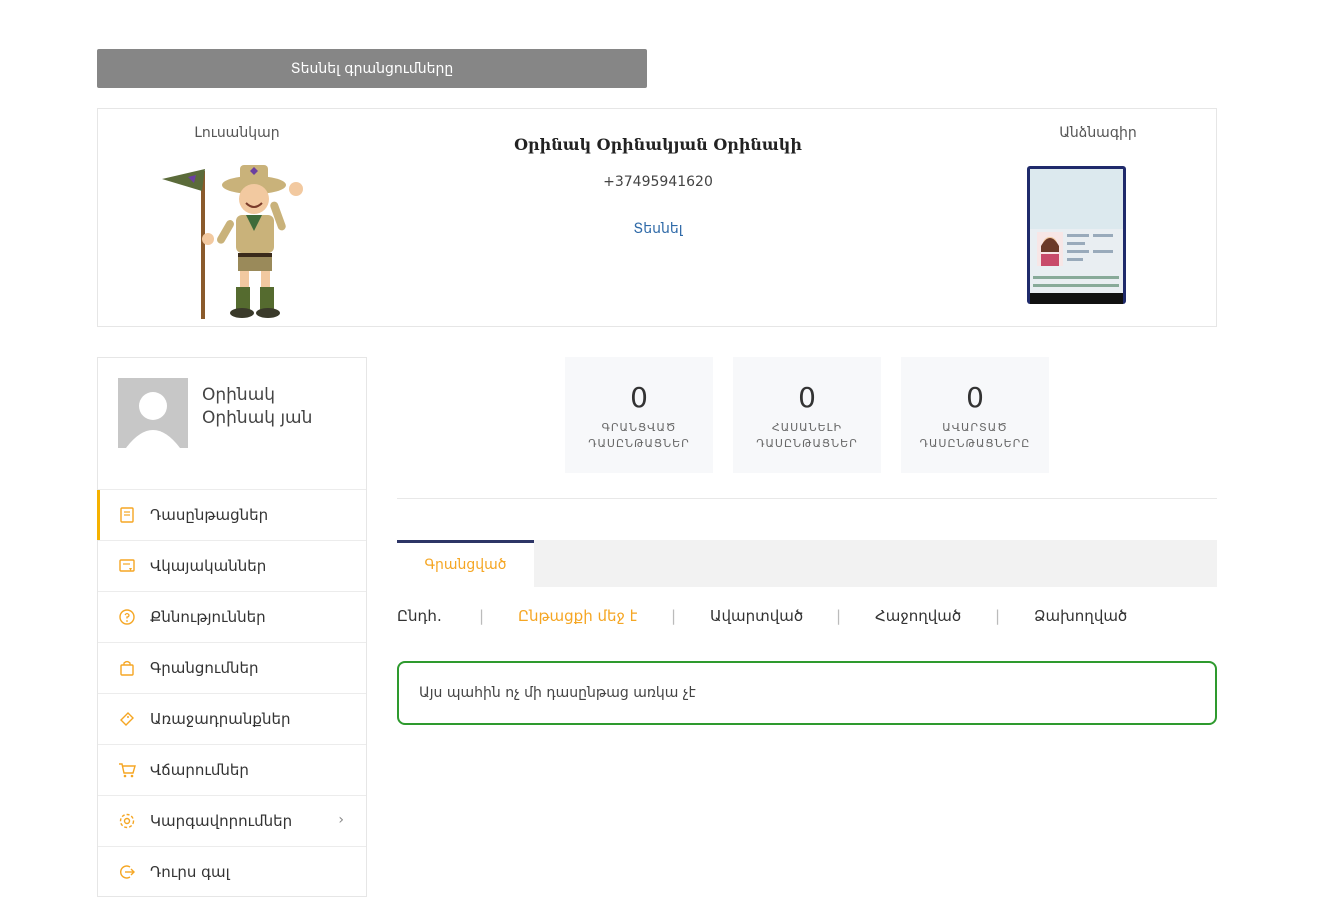 The height and width of the screenshot is (918, 1322). Describe the element at coordinates (127, 617) in the screenshot. I see `question-circle-icon` at that location.